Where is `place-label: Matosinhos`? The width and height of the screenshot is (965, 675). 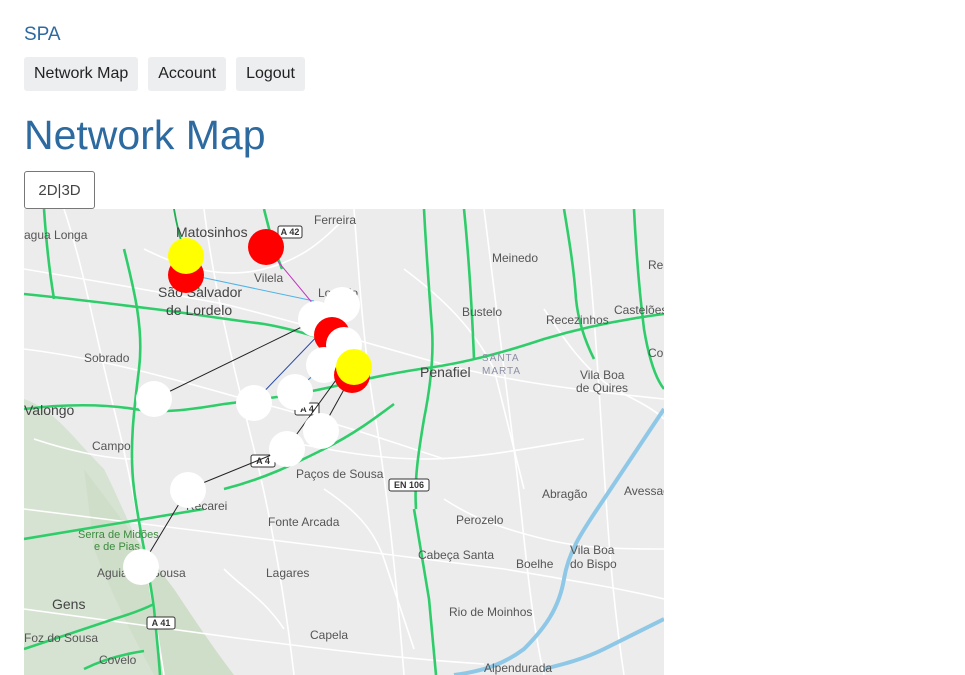
place-label: Matosinhos is located at coordinates (212, 232).